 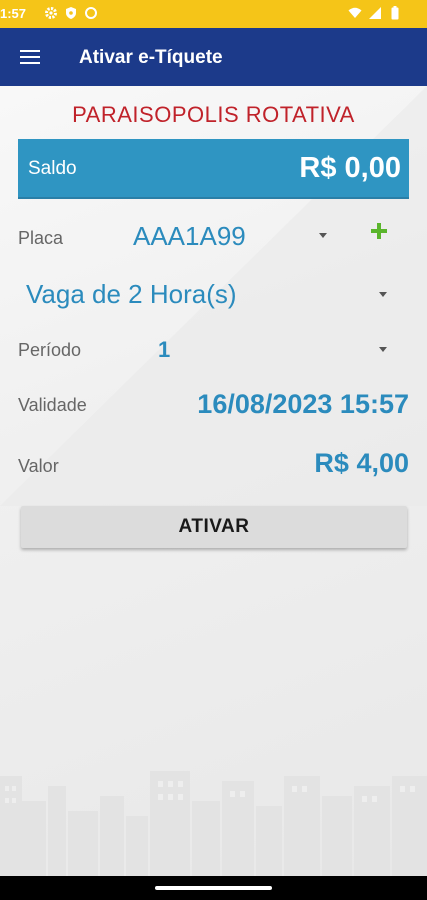 I want to click on placa-value: AAA1A99, so click(x=189, y=236).